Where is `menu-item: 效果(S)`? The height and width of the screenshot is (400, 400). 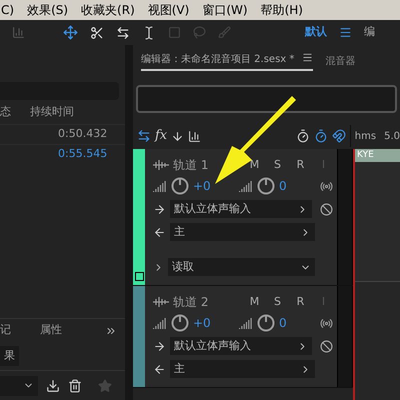 menu-item: 效果(S) is located at coordinates (47, 10).